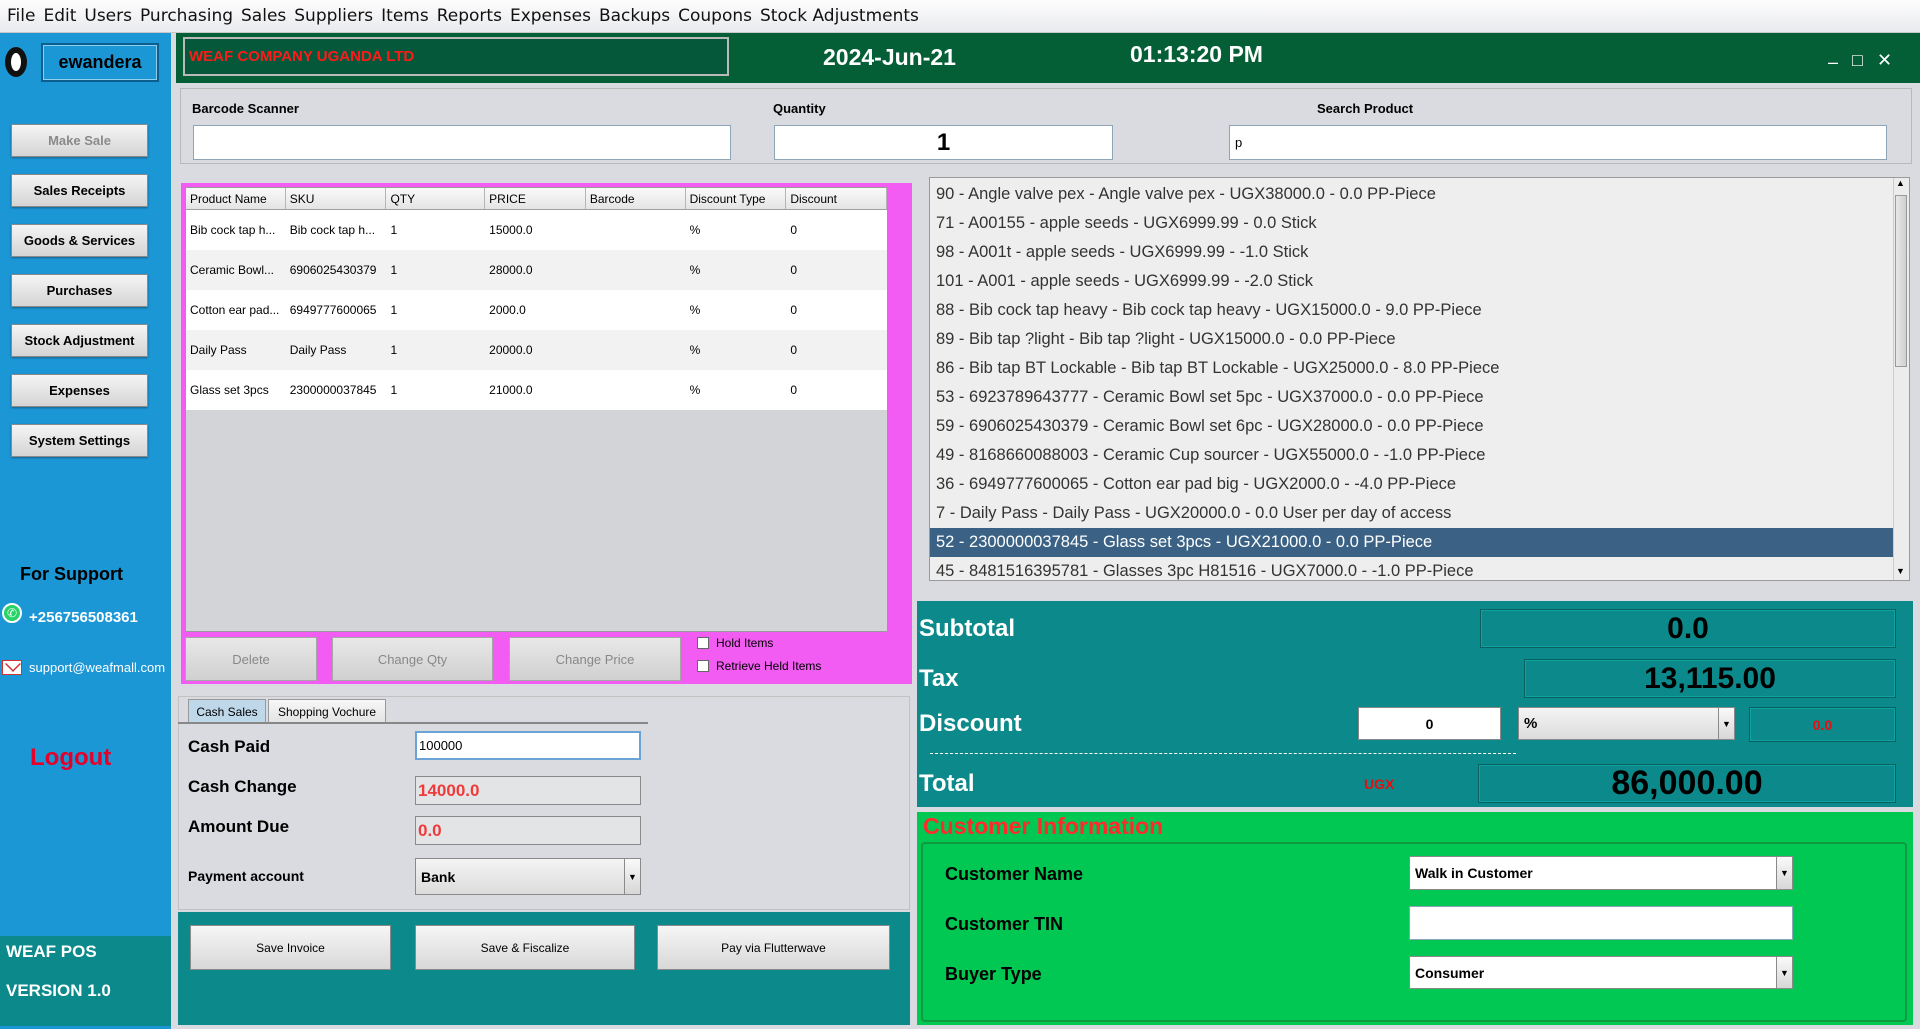 Image resolution: width=1920 pixels, height=1029 pixels. I want to click on menu-backups: Backups, so click(634, 16).